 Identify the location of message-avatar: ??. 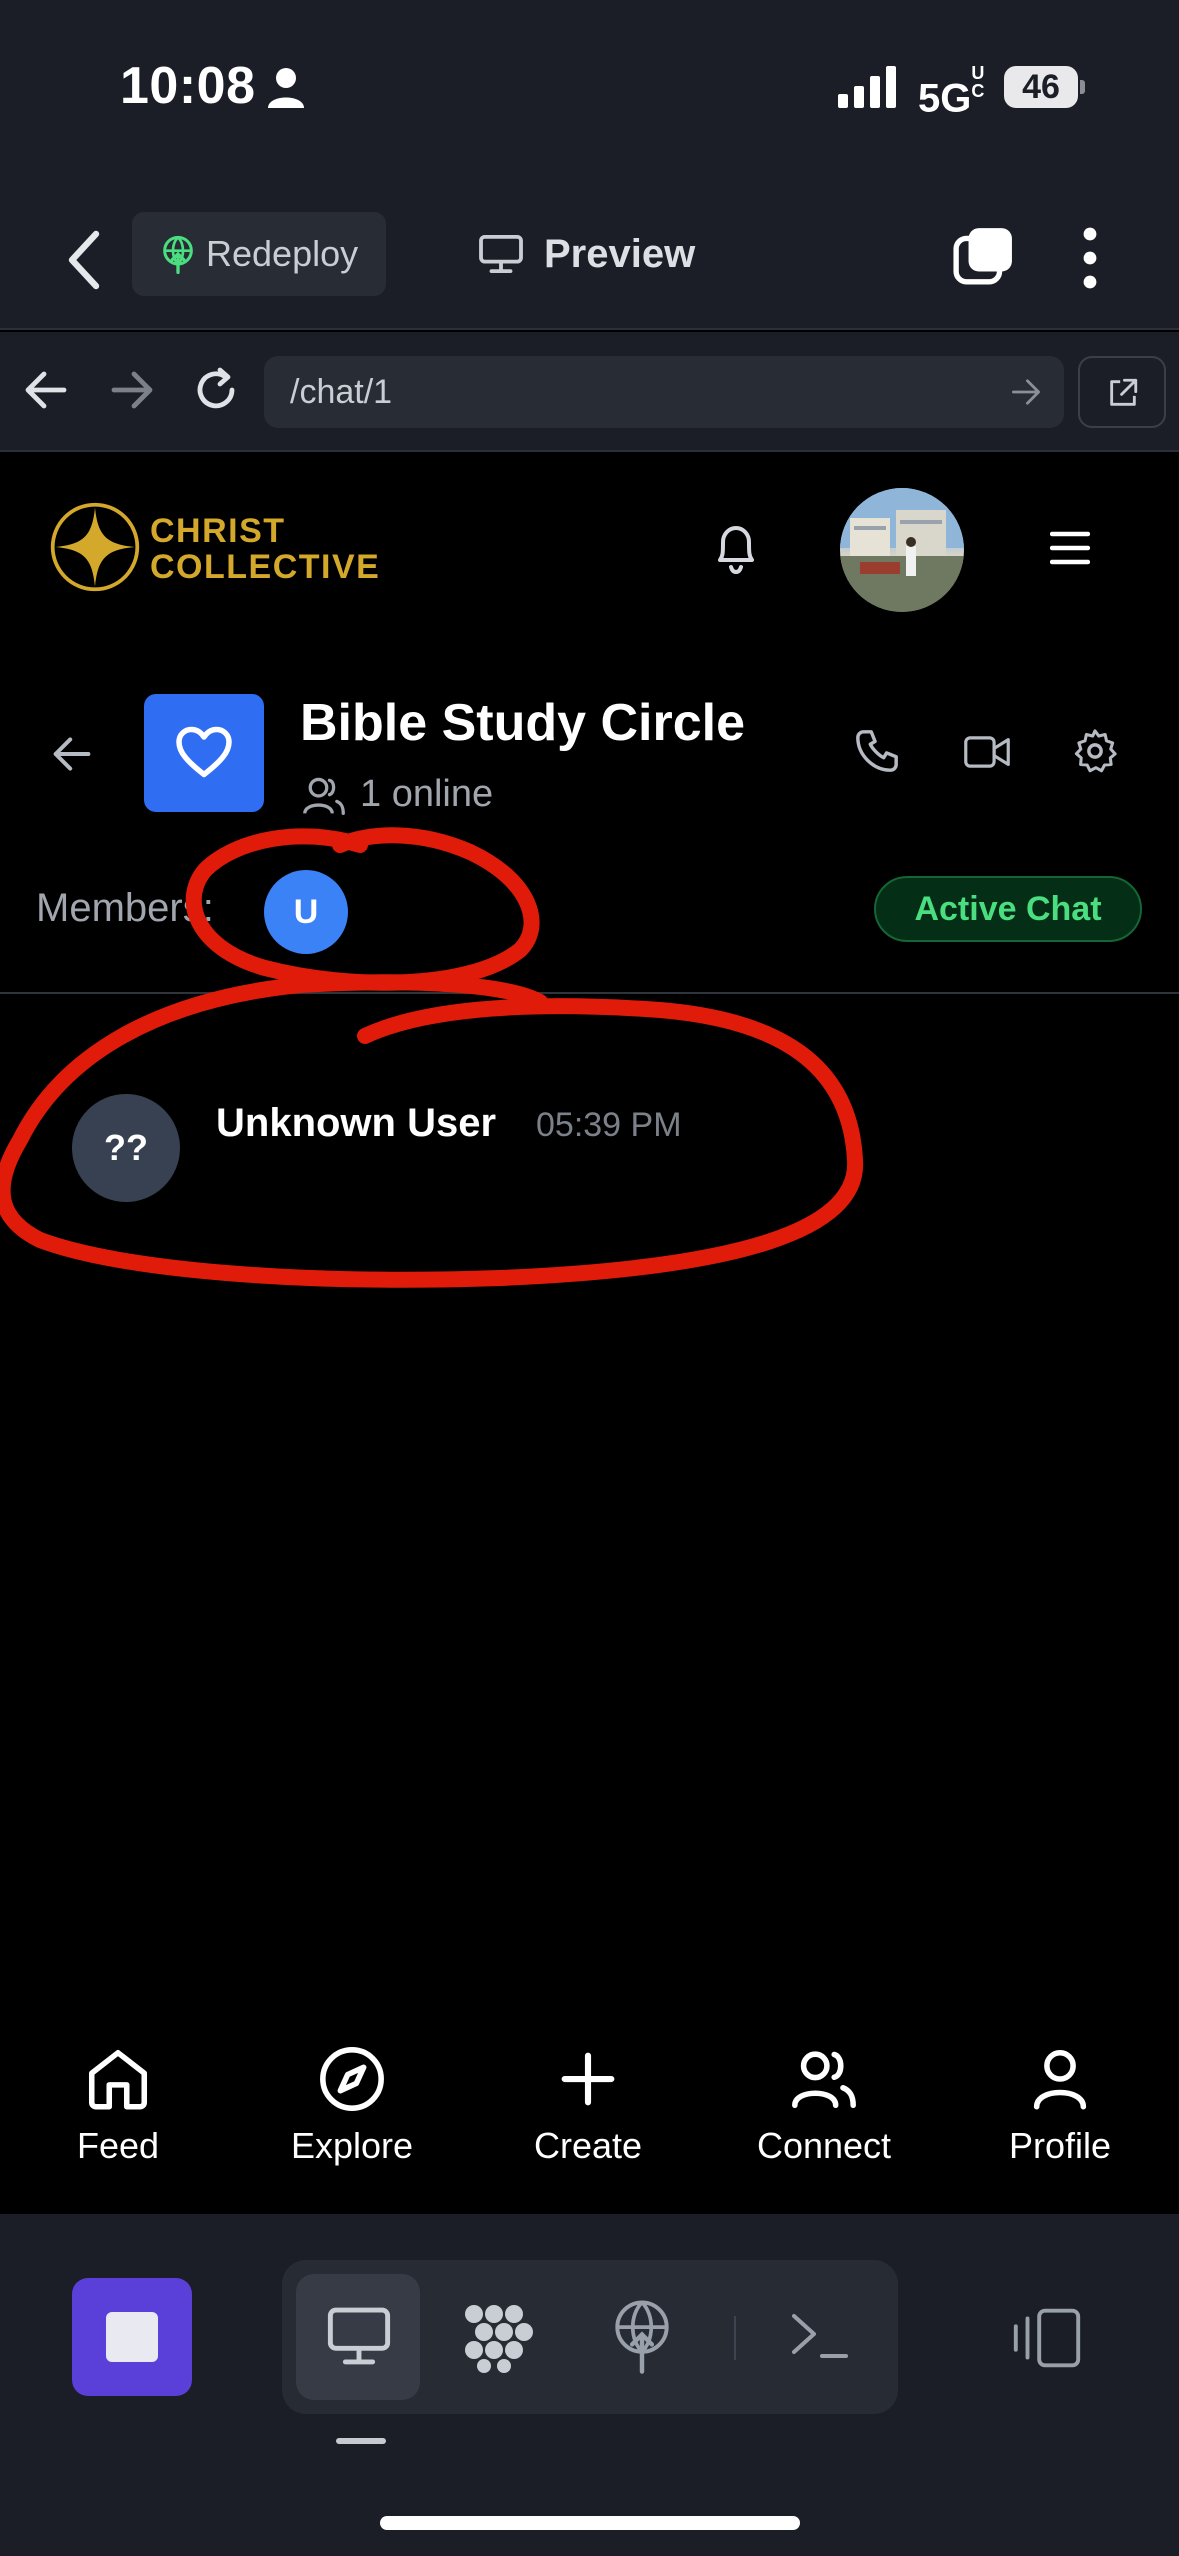
(126, 1148).